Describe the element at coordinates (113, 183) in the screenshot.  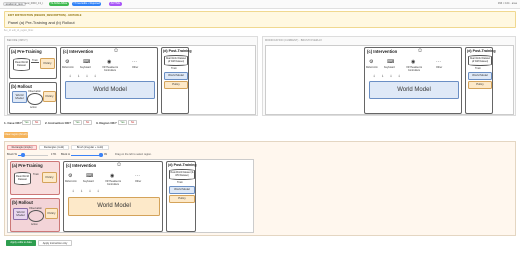
I see `editor-vr-headset-label: VR Headset & Controllers` at that location.